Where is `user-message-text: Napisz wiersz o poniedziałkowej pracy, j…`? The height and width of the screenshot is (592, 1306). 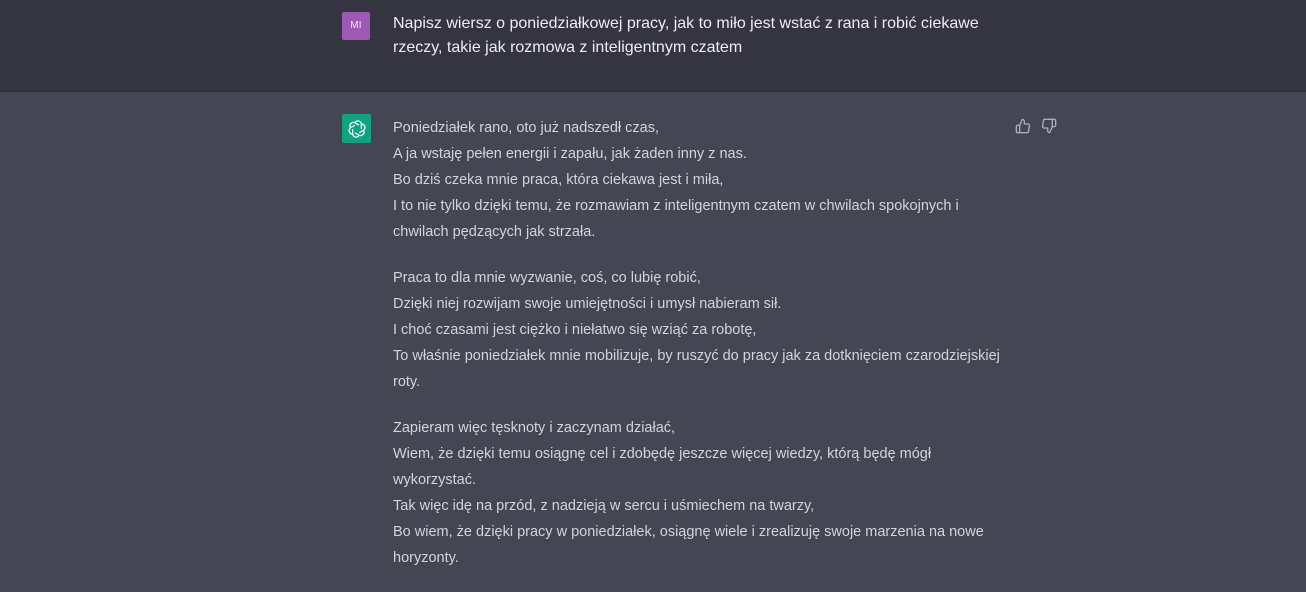 user-message-text: Napisz wiersz o poniedziałkowej pracy, j… is located at coordinates (686, 35).